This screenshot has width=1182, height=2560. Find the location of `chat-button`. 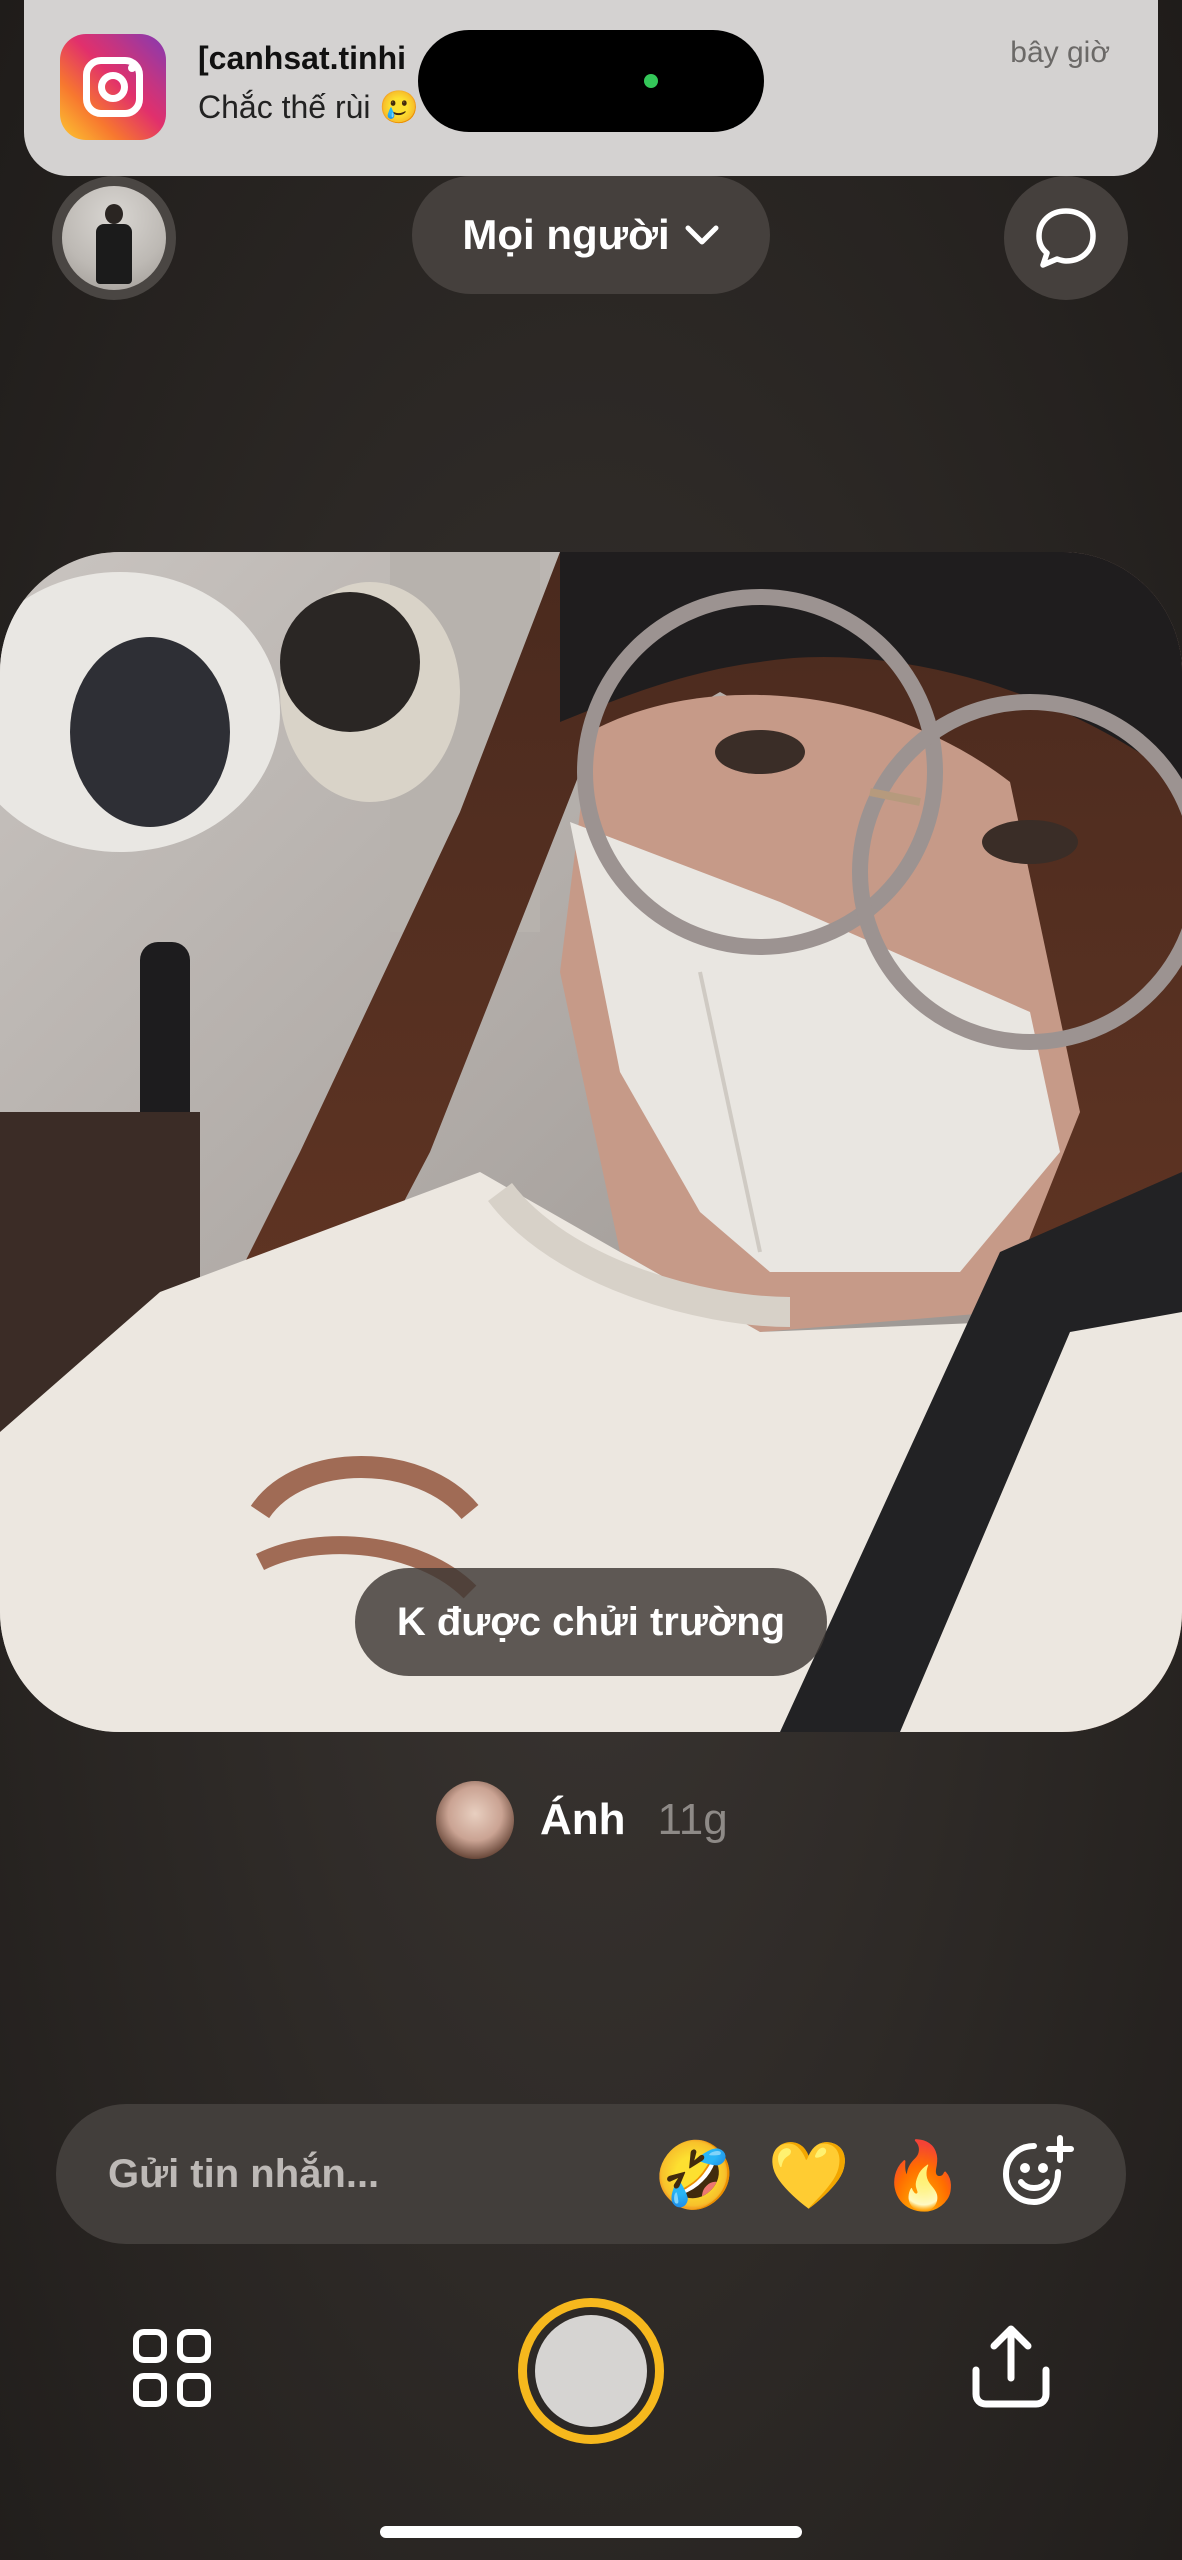

chat-button is located at coordinates (1066, 238).